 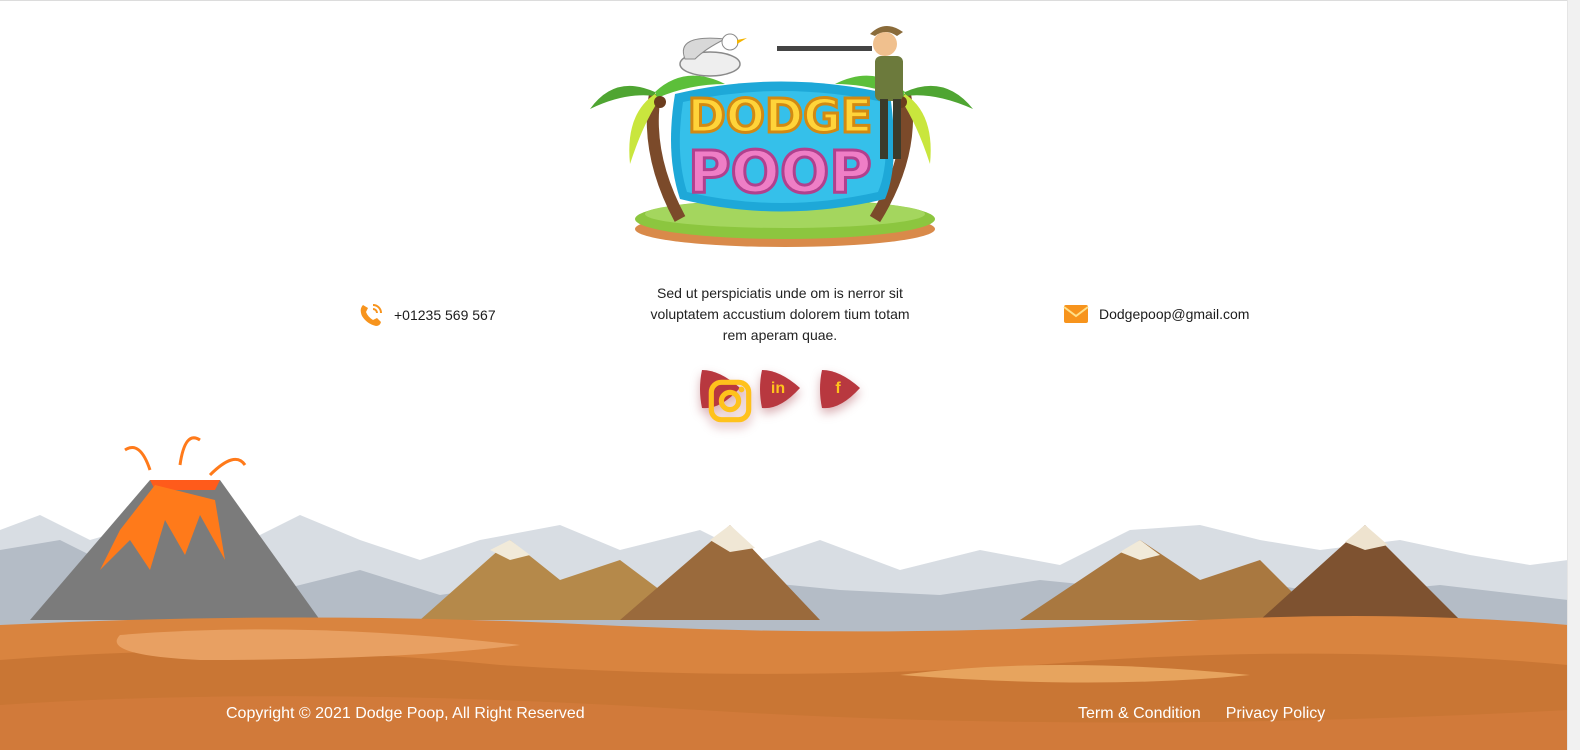 I want to click on linkedin-button: in, so click(x=779, y=389).